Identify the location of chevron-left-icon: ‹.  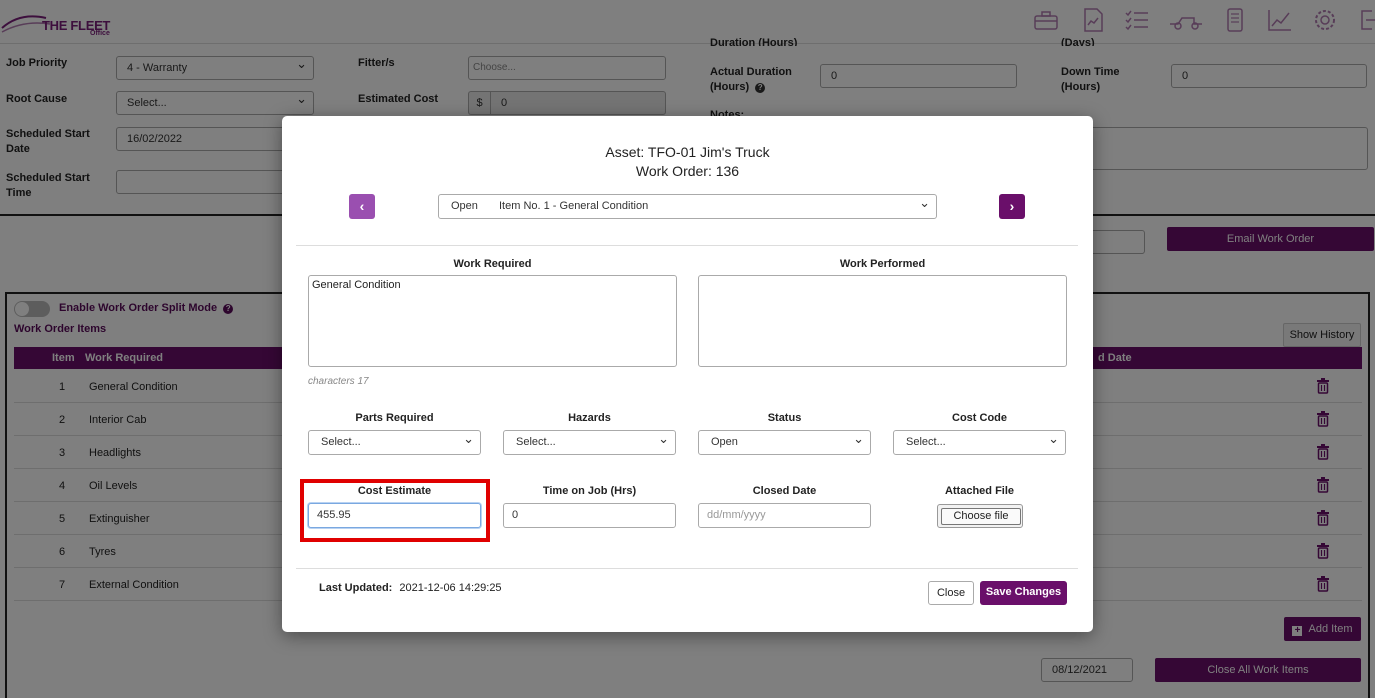
(362, 206).